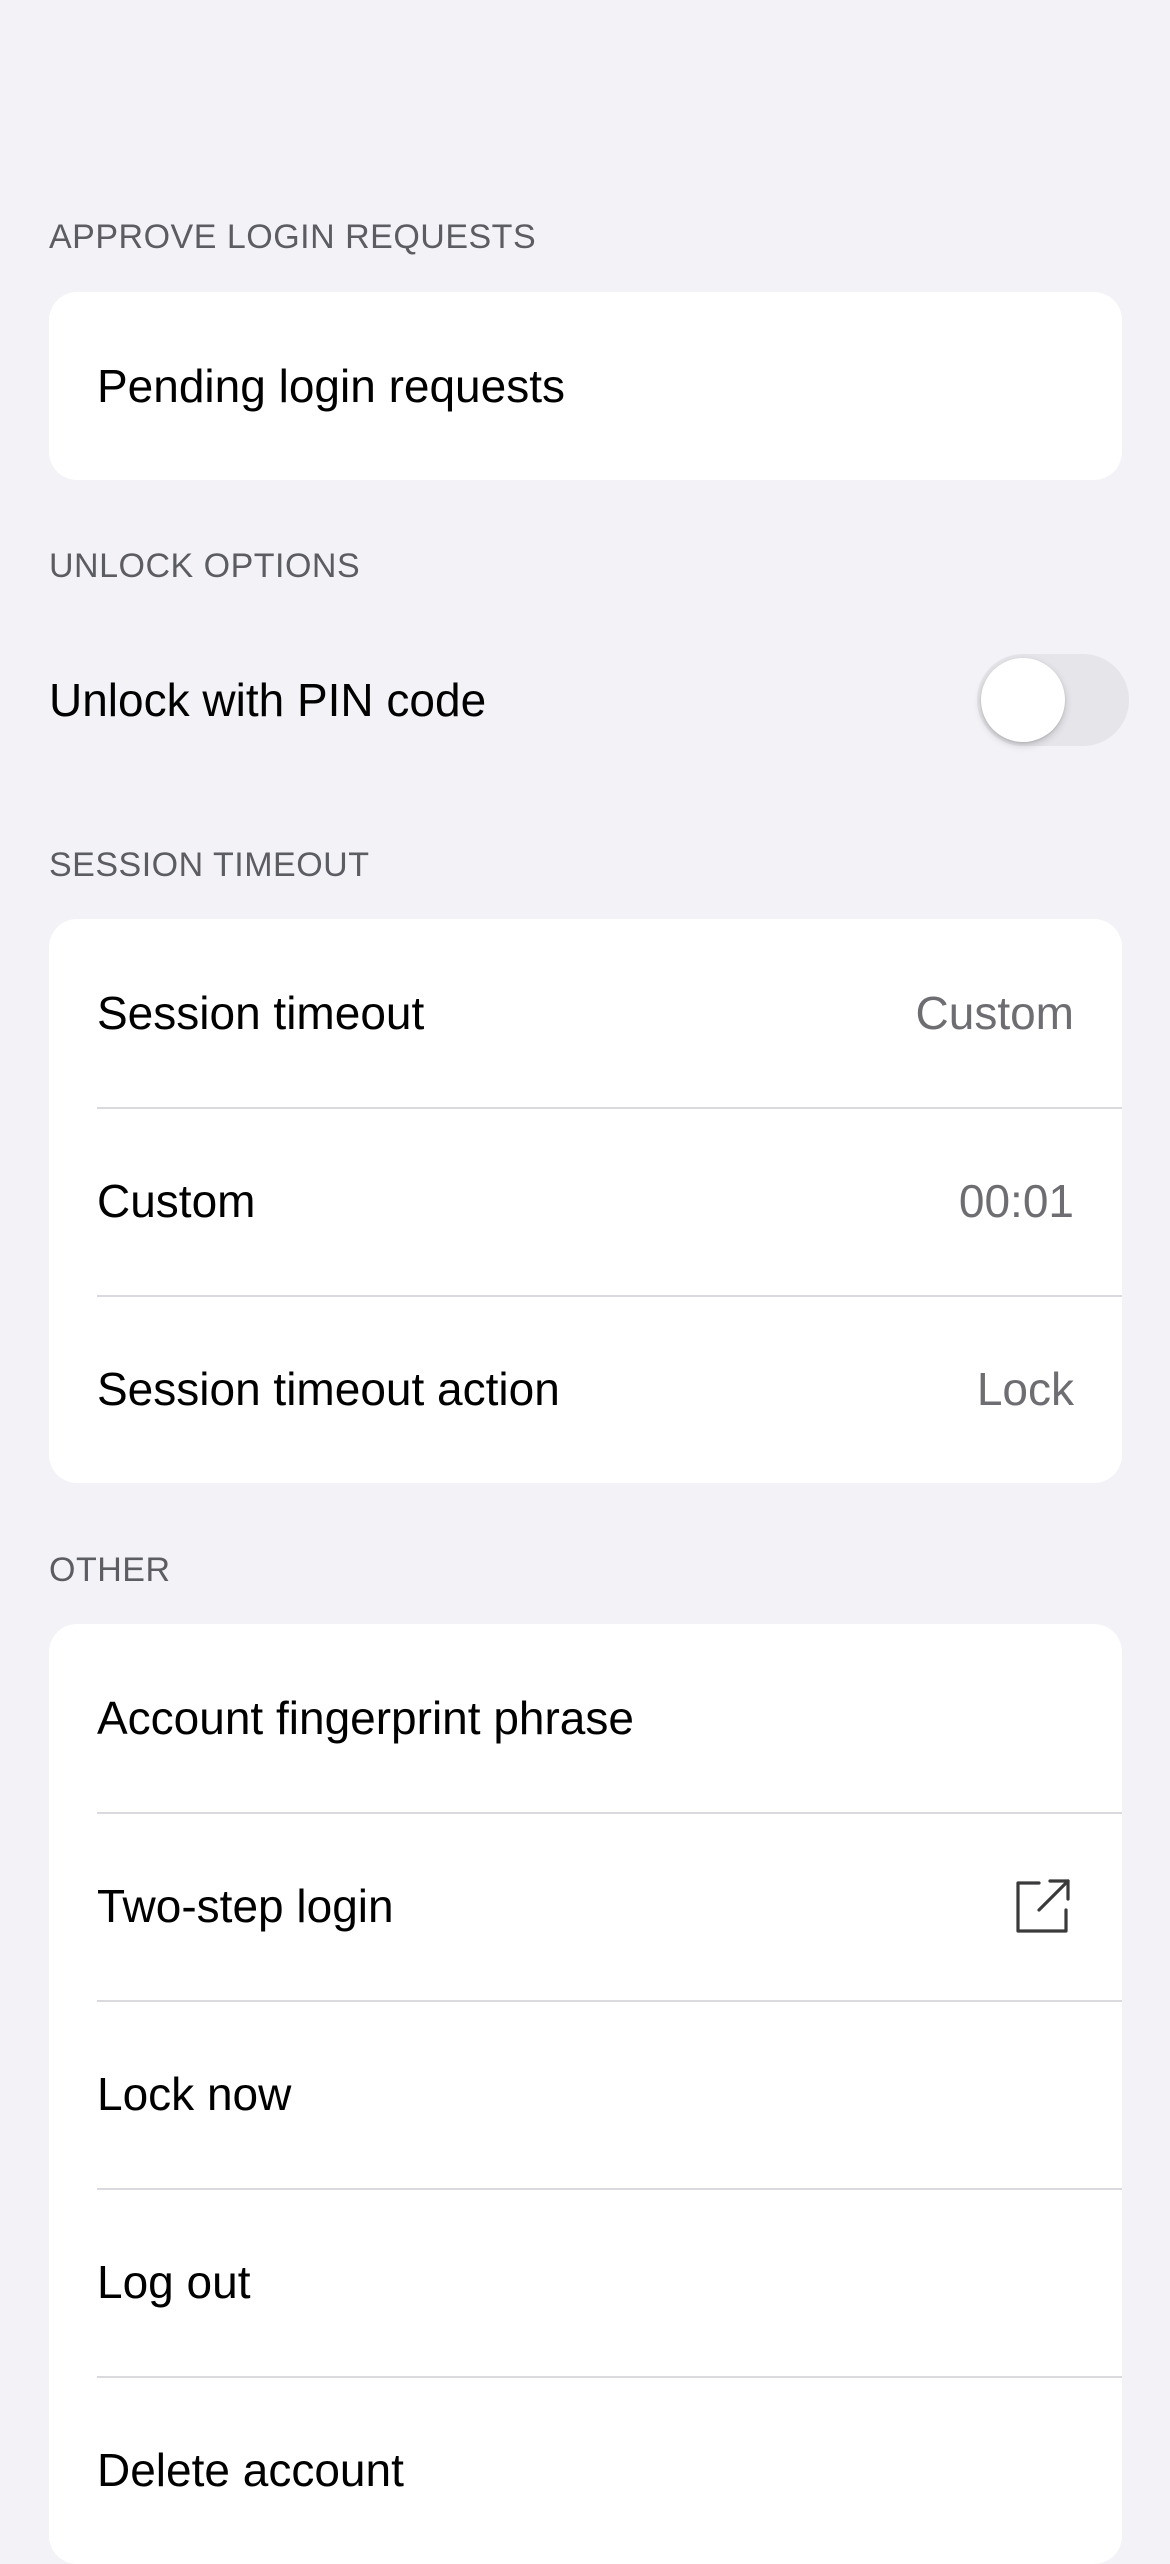 The width and height of the screenshot is (1170, 2564). What do you see at coordinates (1023, 700) in the screenshot?
I see `toggle-knob` at bounding box center [1023, 700].